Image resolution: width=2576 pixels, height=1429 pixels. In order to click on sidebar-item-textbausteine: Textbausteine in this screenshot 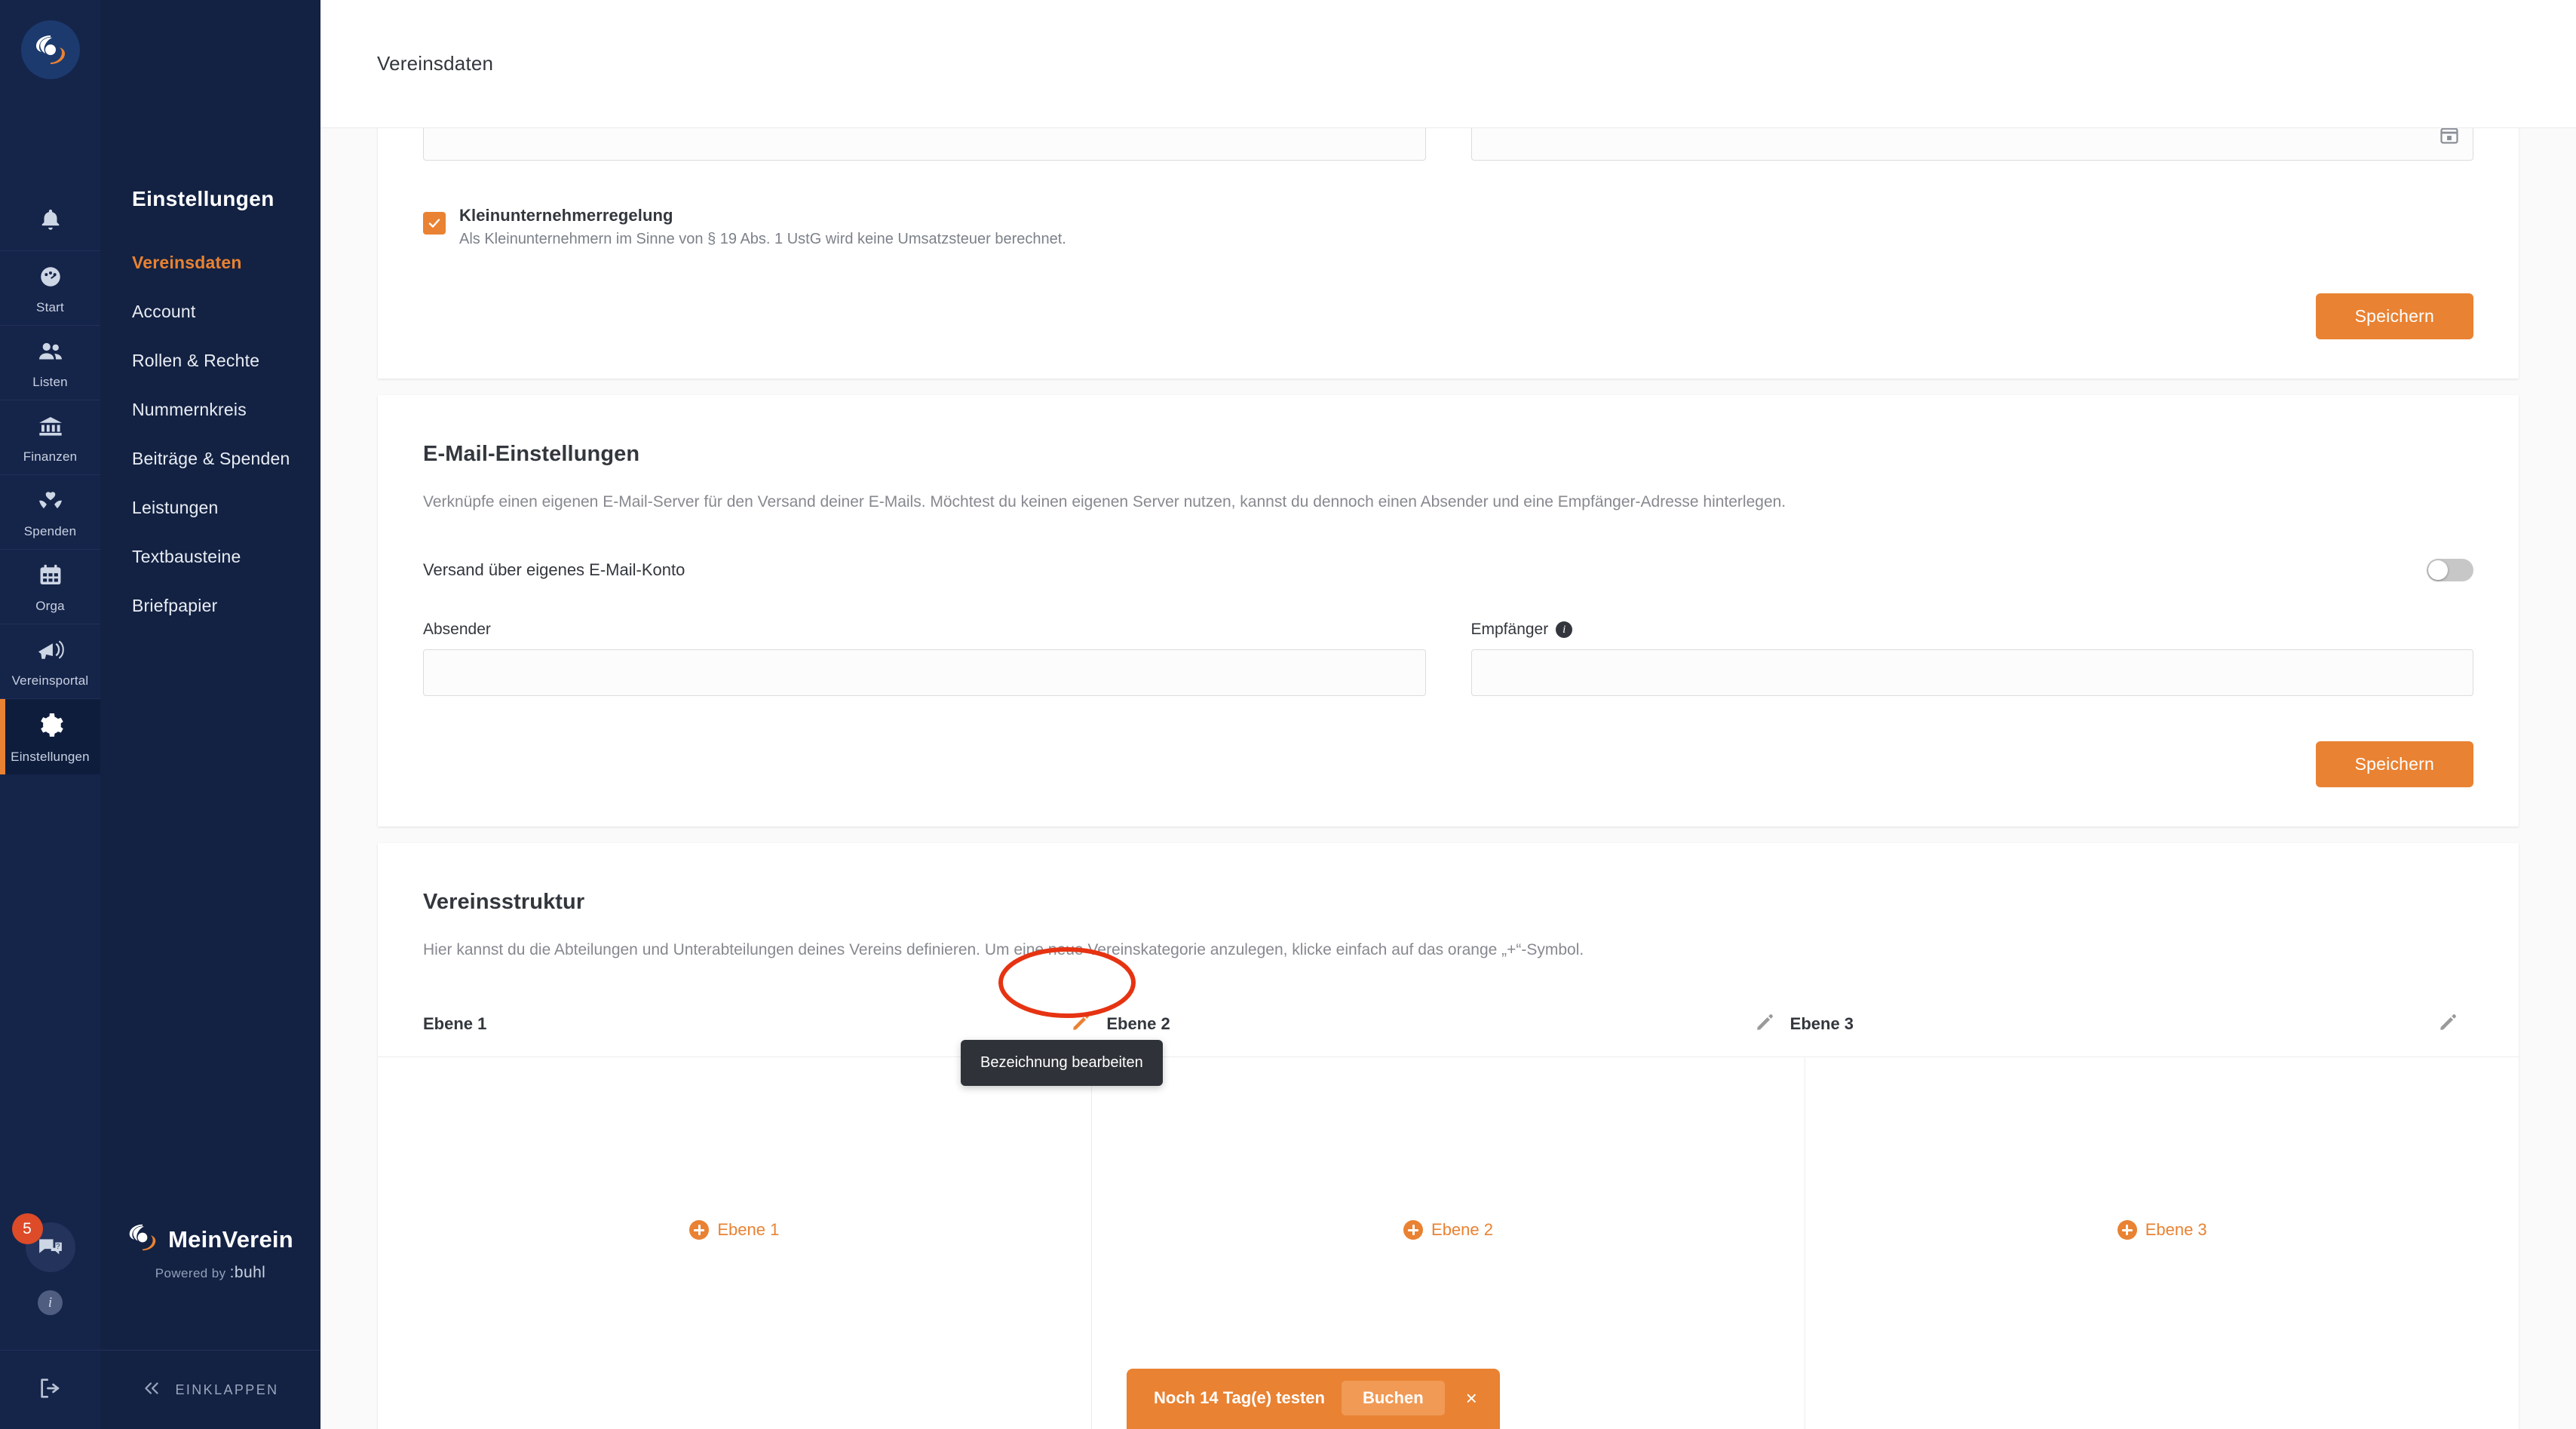, I will do `click(210, 556)`.